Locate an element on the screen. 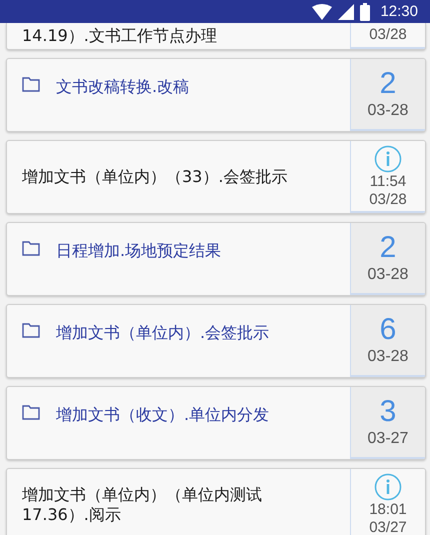 This screenshot has height=535, width=430. item-count: 6 is located at coordinates (388, 330).